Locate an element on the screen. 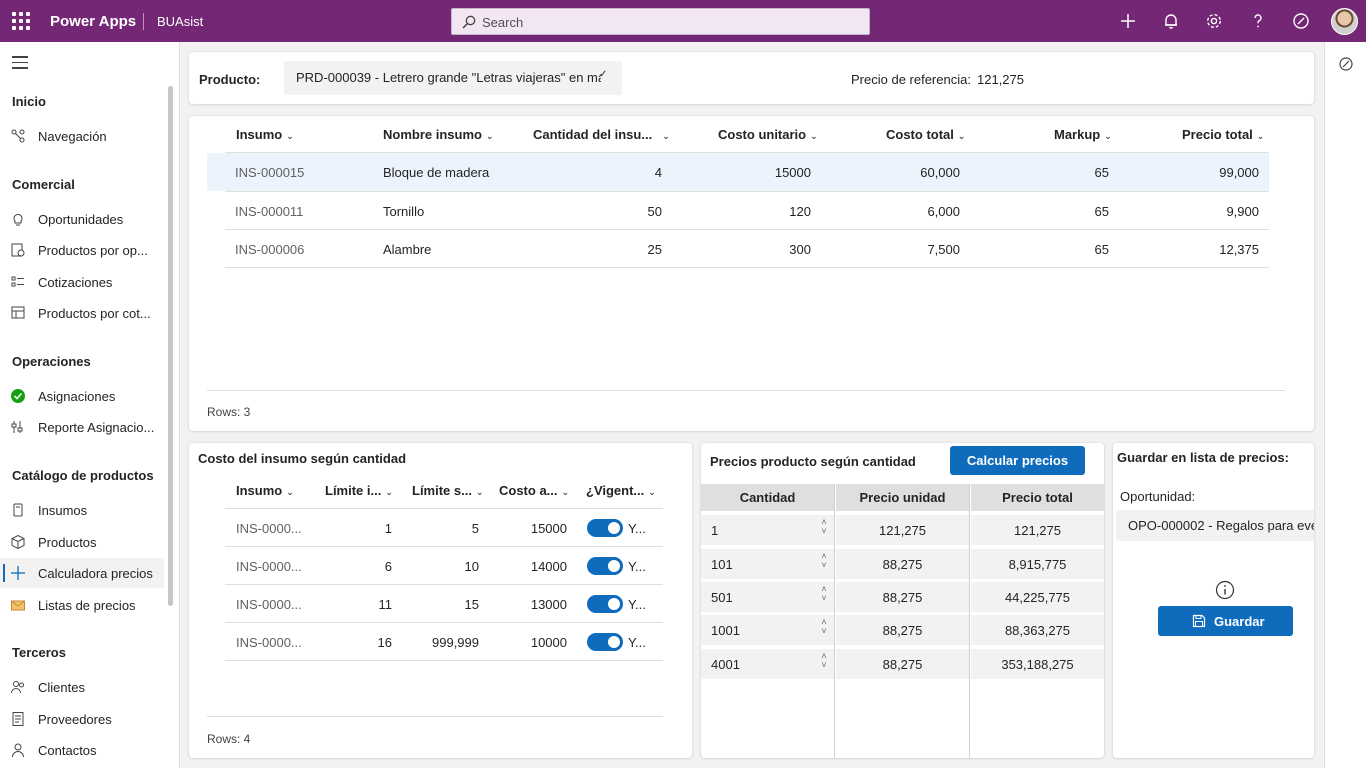 This screenshot has width=1366, height=768. sidebar-item-productos: Productos is located at coordinates (82, 542).